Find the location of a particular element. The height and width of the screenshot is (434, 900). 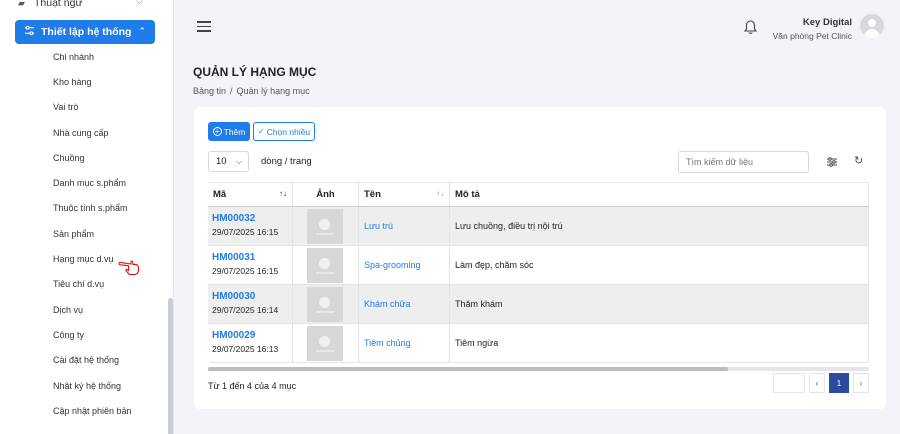

select-multiple-button: ✓ Chọn nhiều is located at coordinates (284, 131).